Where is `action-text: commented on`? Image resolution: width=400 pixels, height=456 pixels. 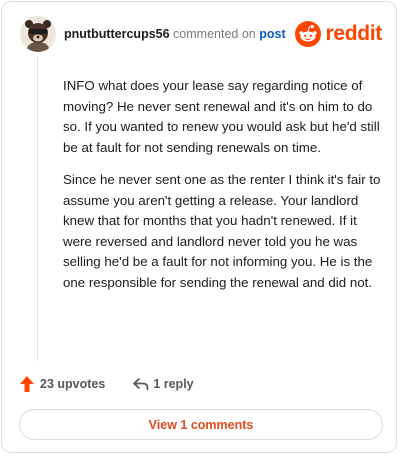
action-text: commented on is located at coordinates (214, 34).